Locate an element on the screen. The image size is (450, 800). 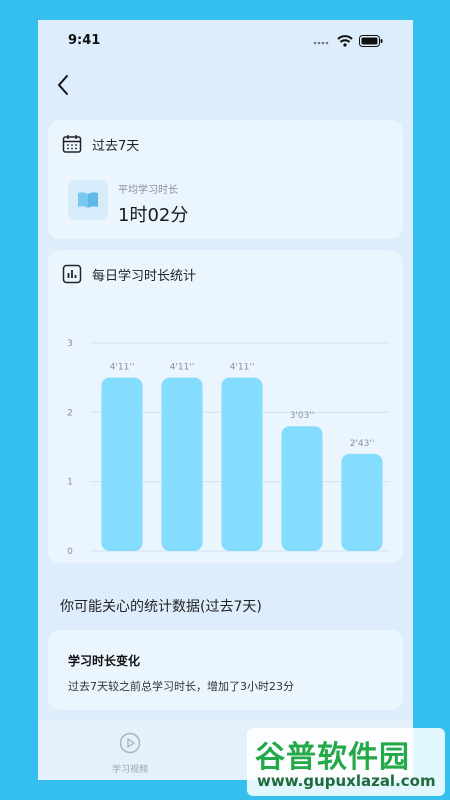
summary-card: 过去7天 平均学习时长 1时02分 is located at coordinates (225, 179).